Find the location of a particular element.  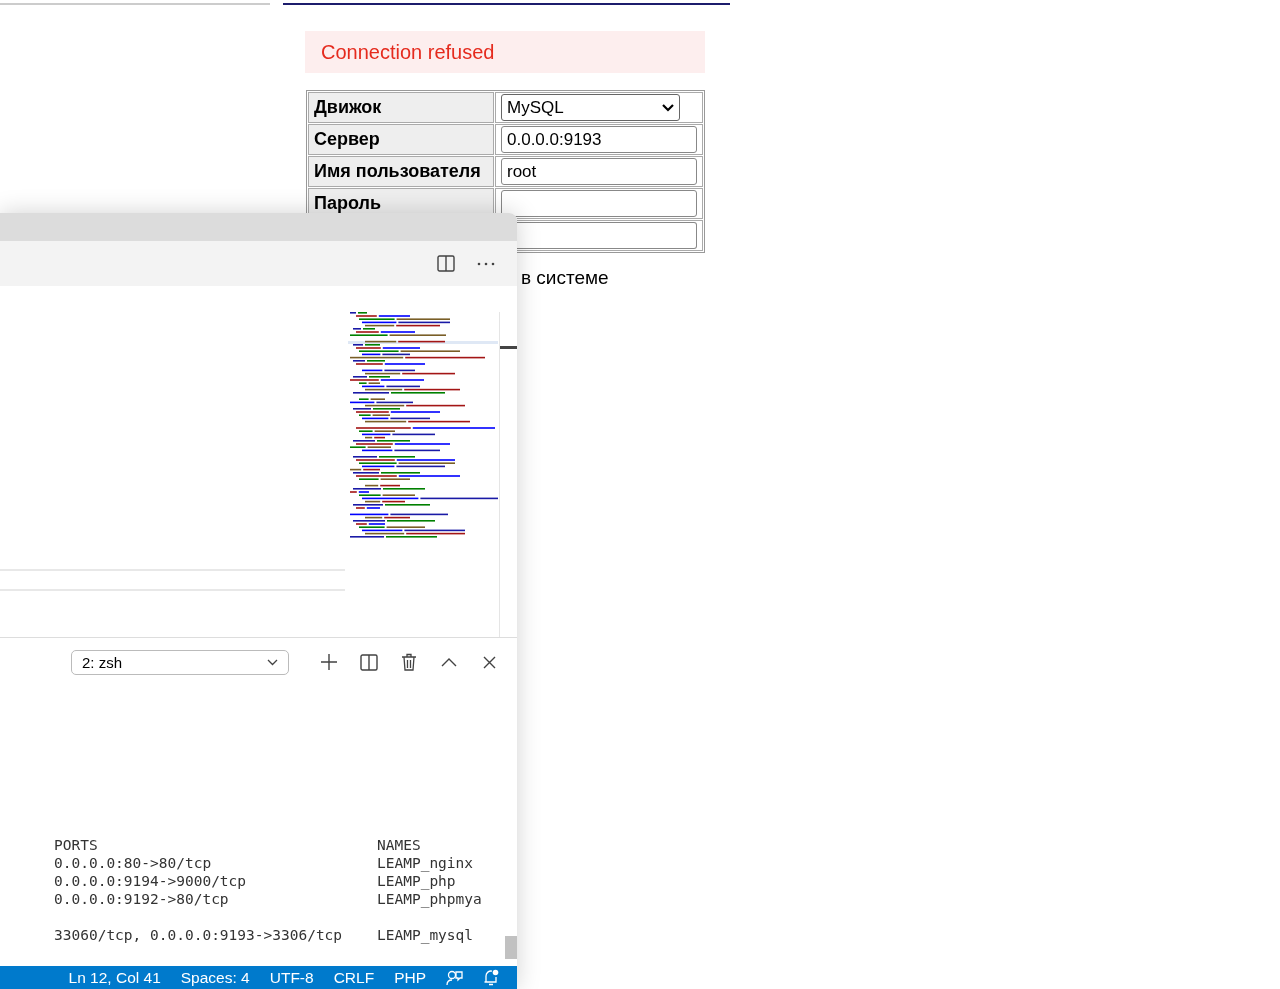

status-item: CRLF is located at coordinates (354, 977).